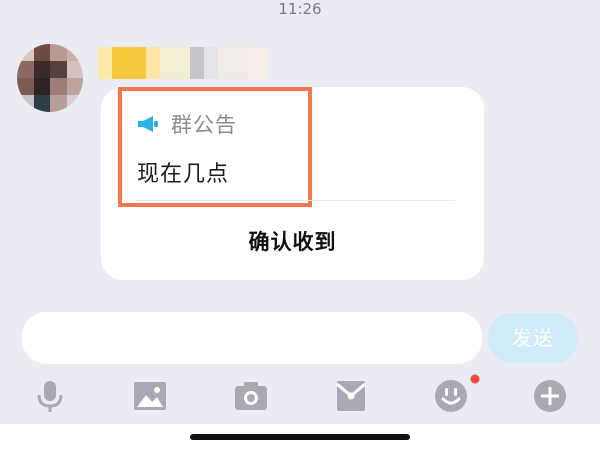 This screenshot has height=450, width=600. Describe the element at coordinates (150, 396) in the screenshot. I see `image-icon` at that location.